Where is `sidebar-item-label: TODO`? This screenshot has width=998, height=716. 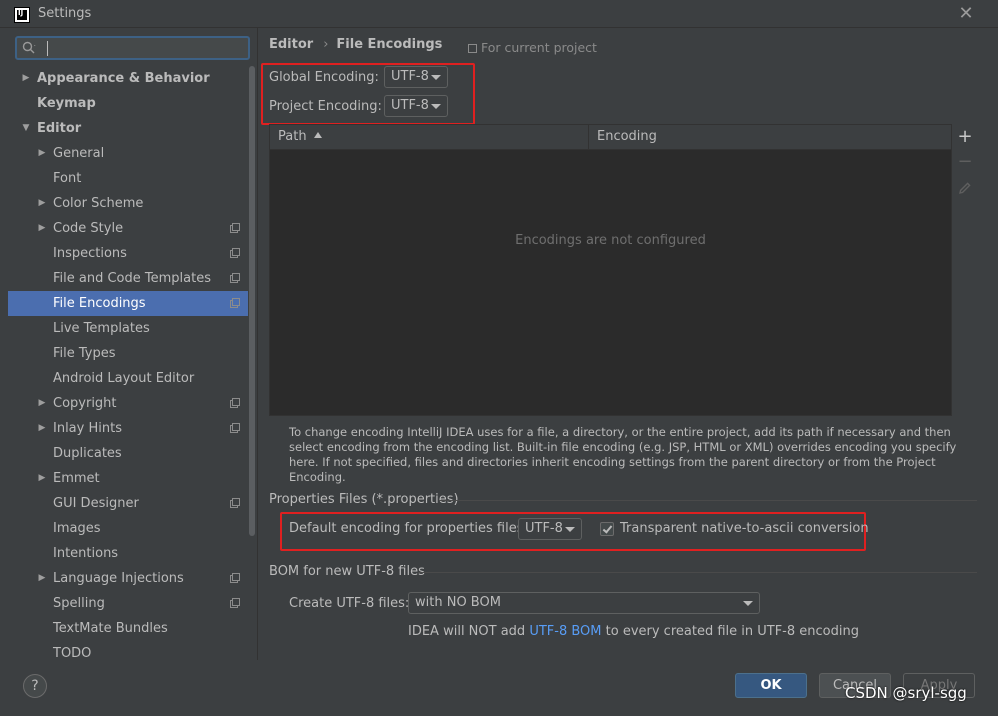
sidebar-item-label: TODO is located at coordinates (72, 653).